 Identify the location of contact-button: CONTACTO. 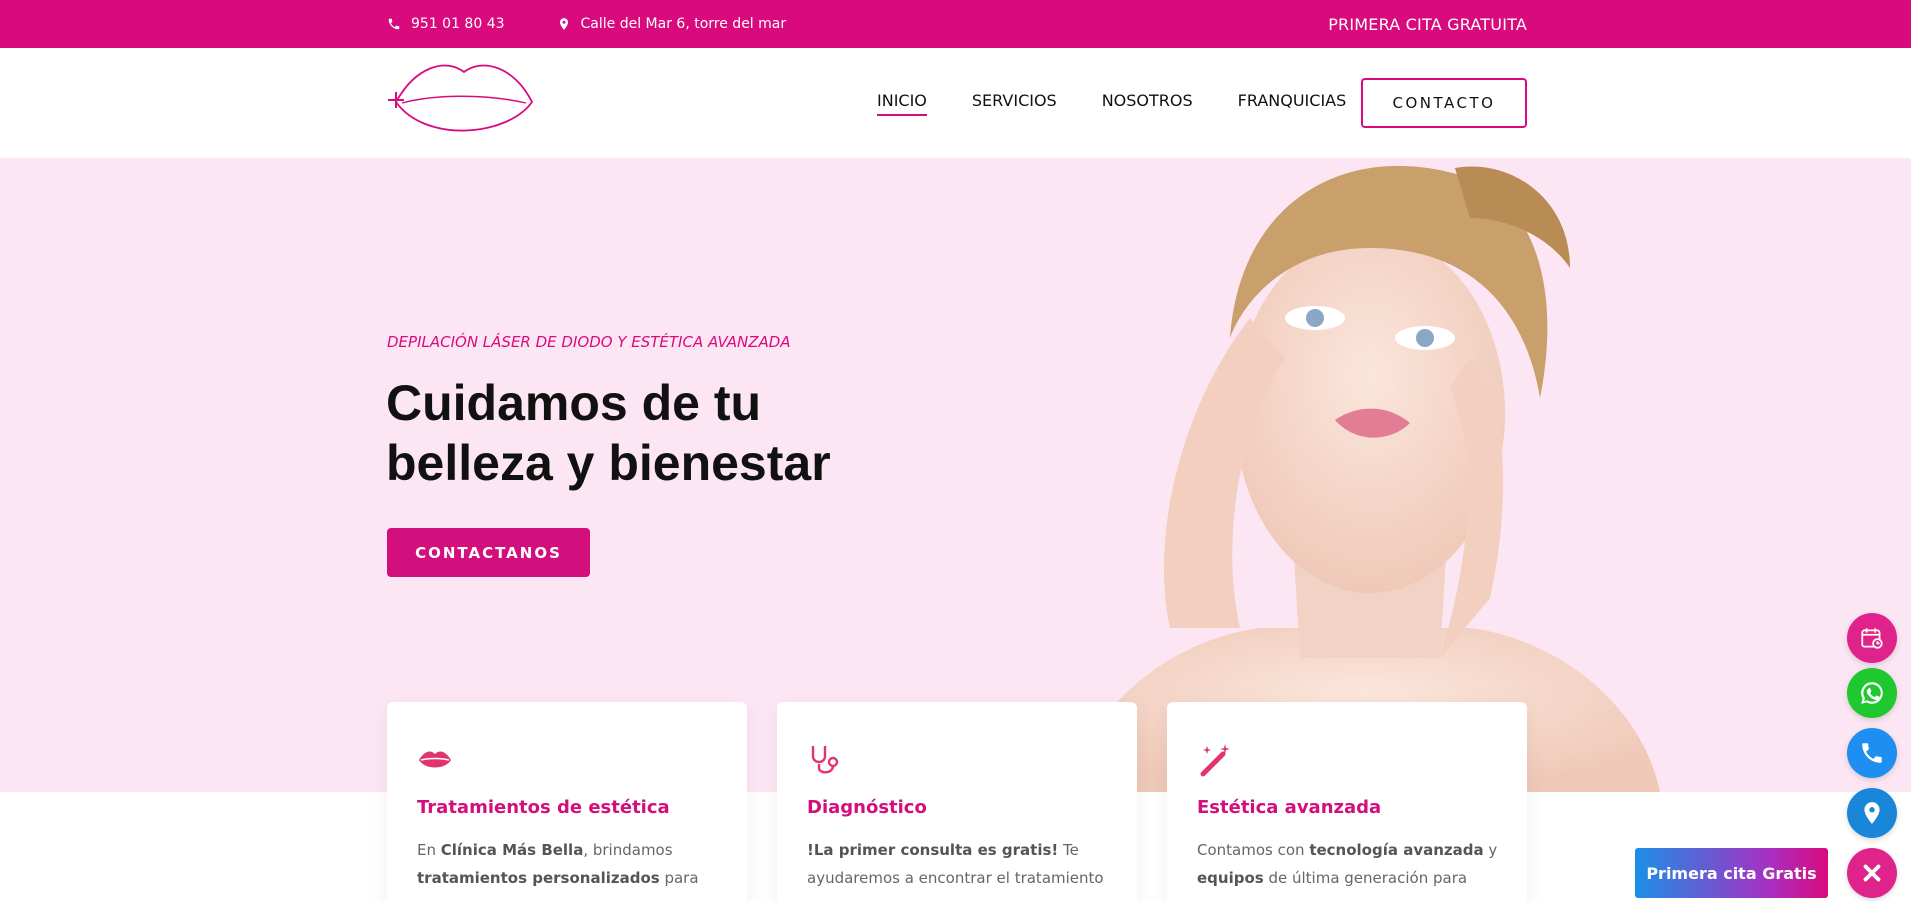
(1444, 103).